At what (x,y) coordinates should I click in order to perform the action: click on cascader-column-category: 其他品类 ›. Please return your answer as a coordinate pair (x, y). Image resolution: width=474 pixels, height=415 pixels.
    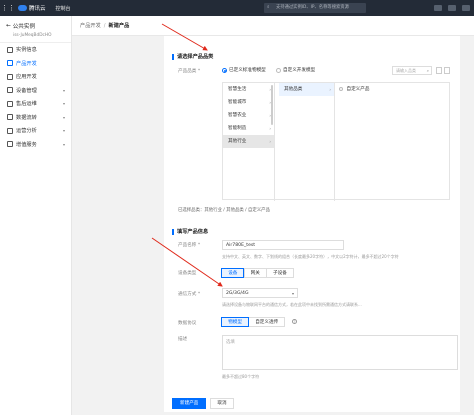
    Looking at the image, I should click on (307, 142).